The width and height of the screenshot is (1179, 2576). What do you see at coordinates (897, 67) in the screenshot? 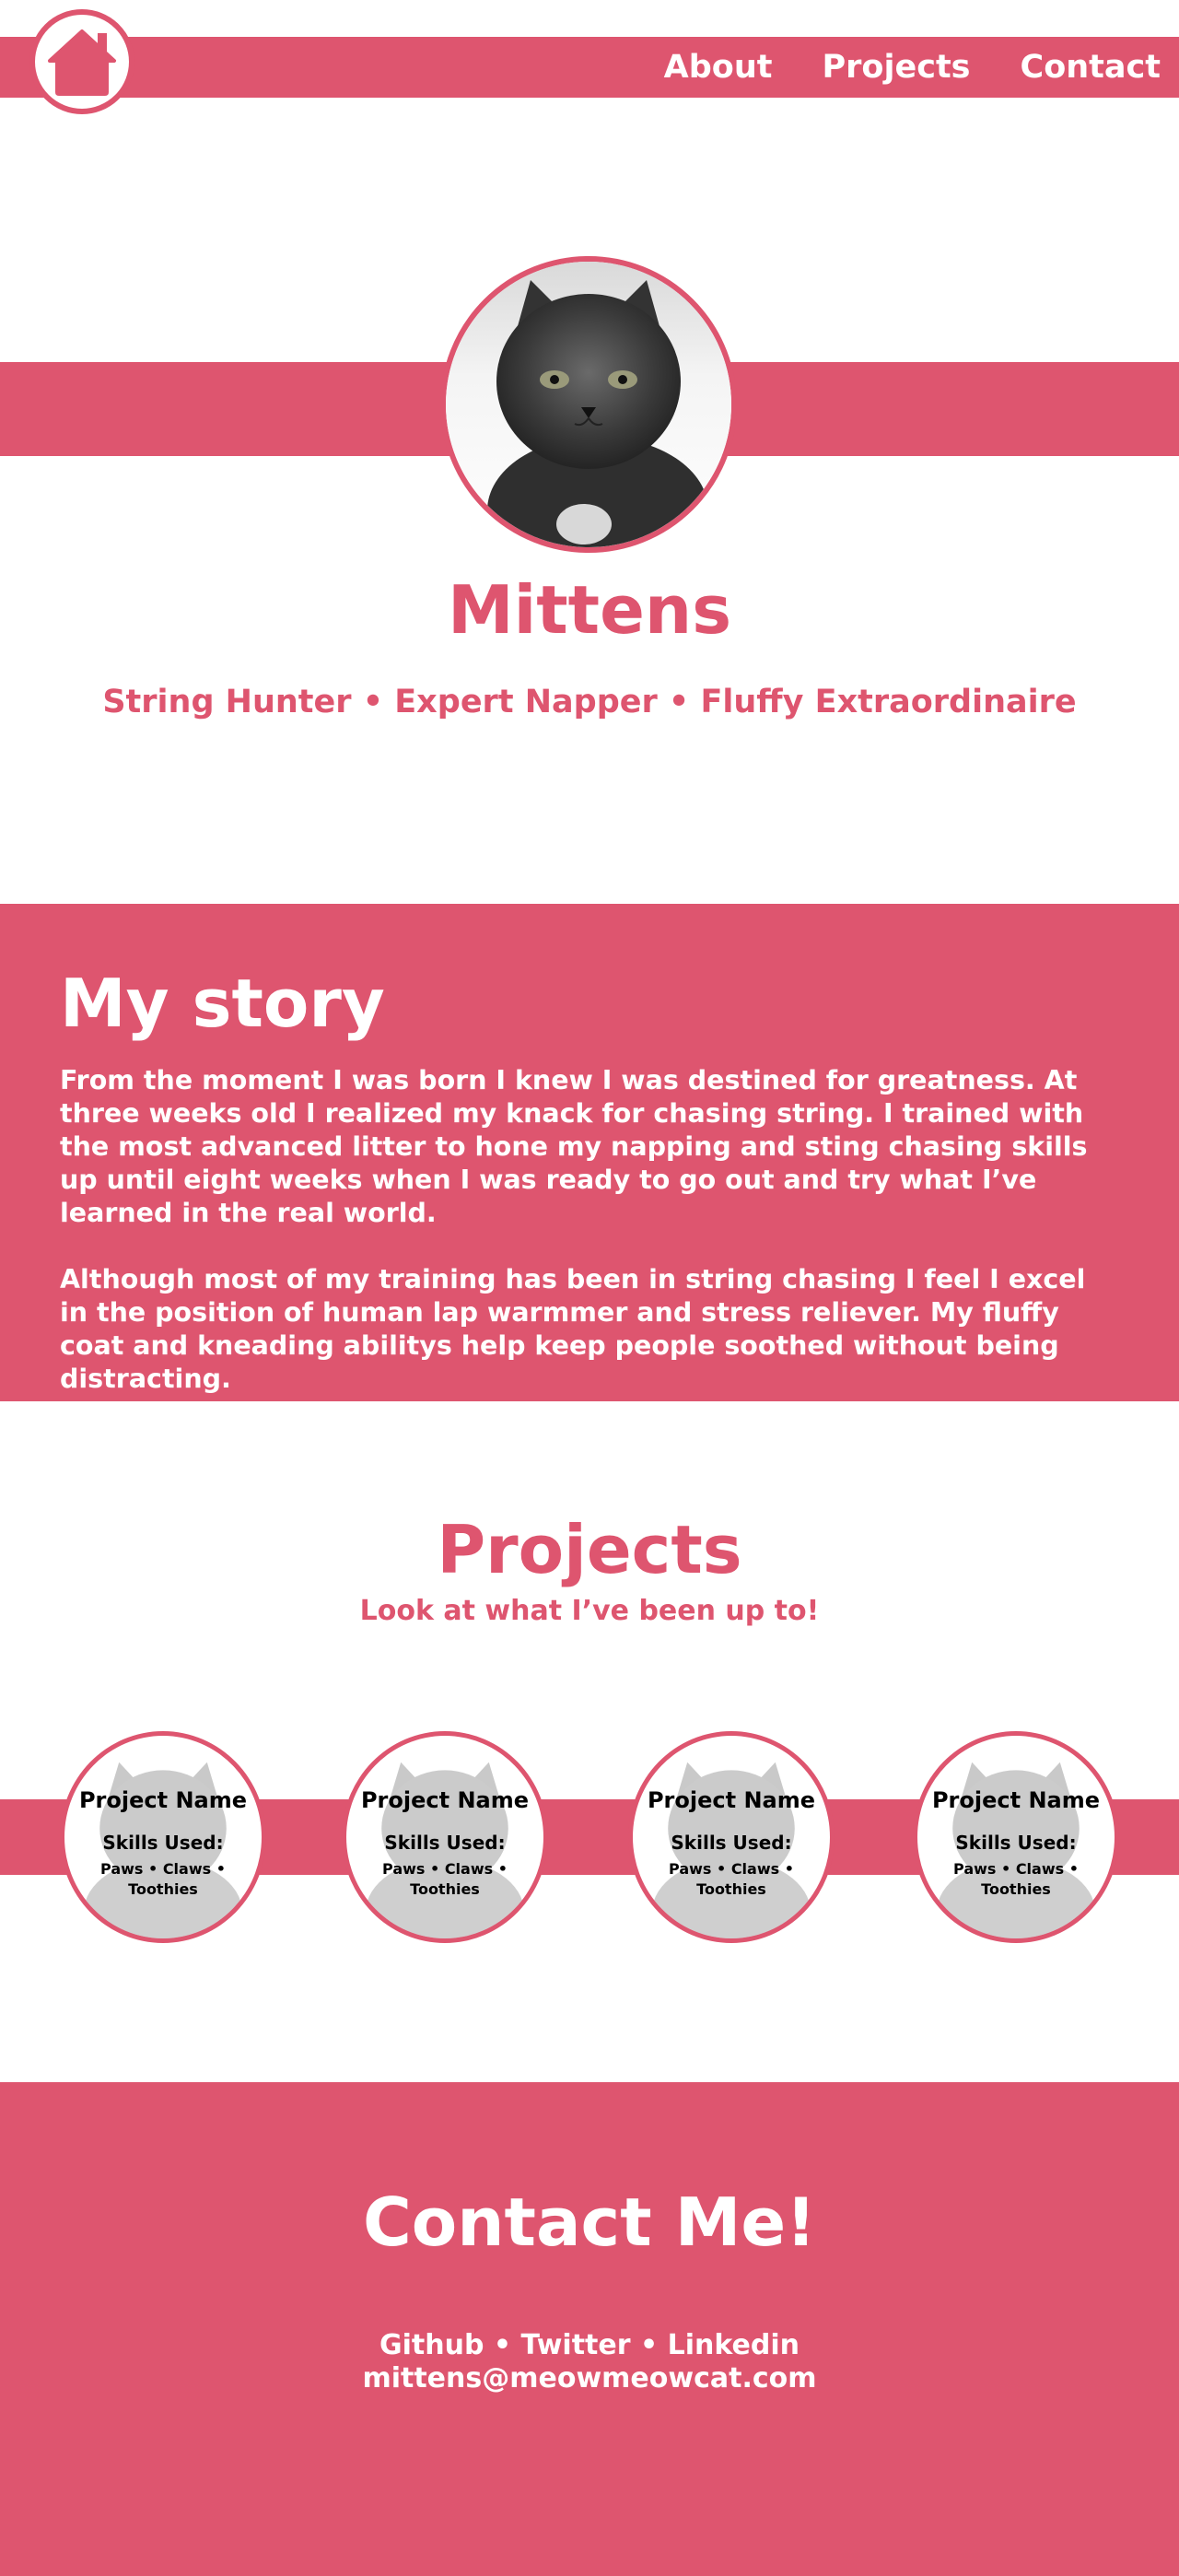
I see `nav-link-projects: Projects` at bounding box center [897, 67].